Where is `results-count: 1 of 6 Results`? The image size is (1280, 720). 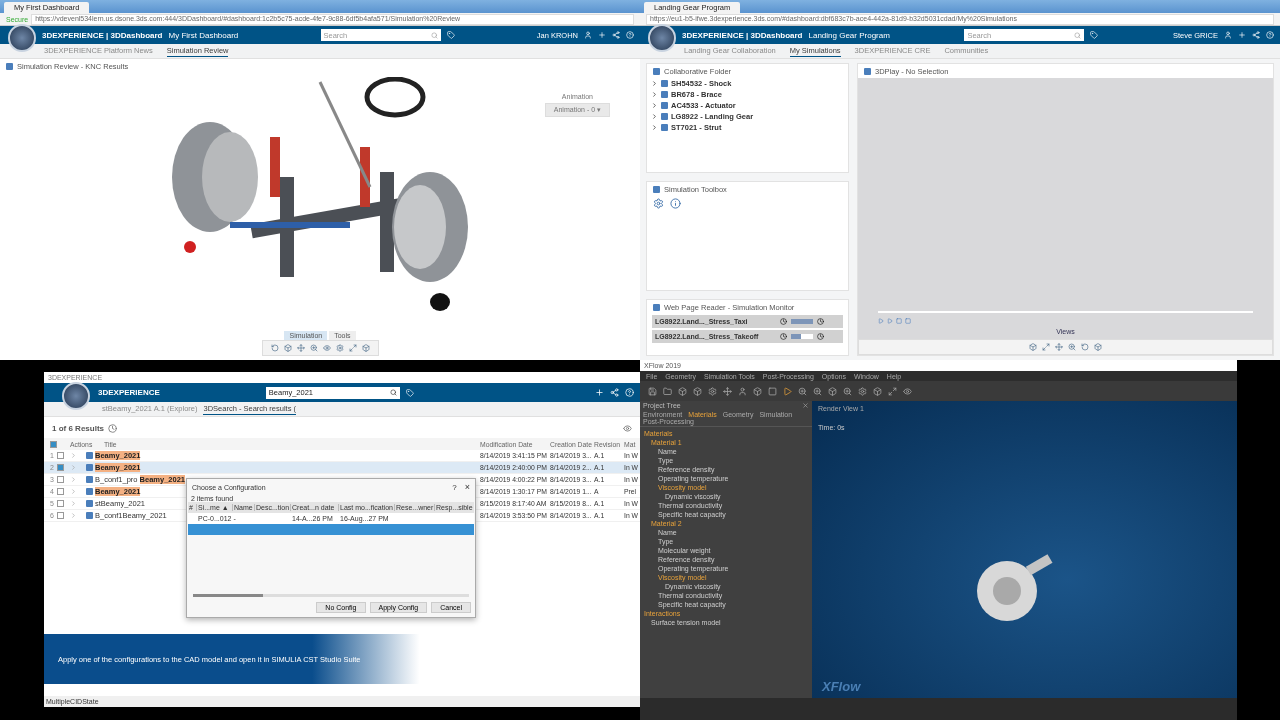
results-count: 1 of 6 Results is located at coordinates (78, 428).